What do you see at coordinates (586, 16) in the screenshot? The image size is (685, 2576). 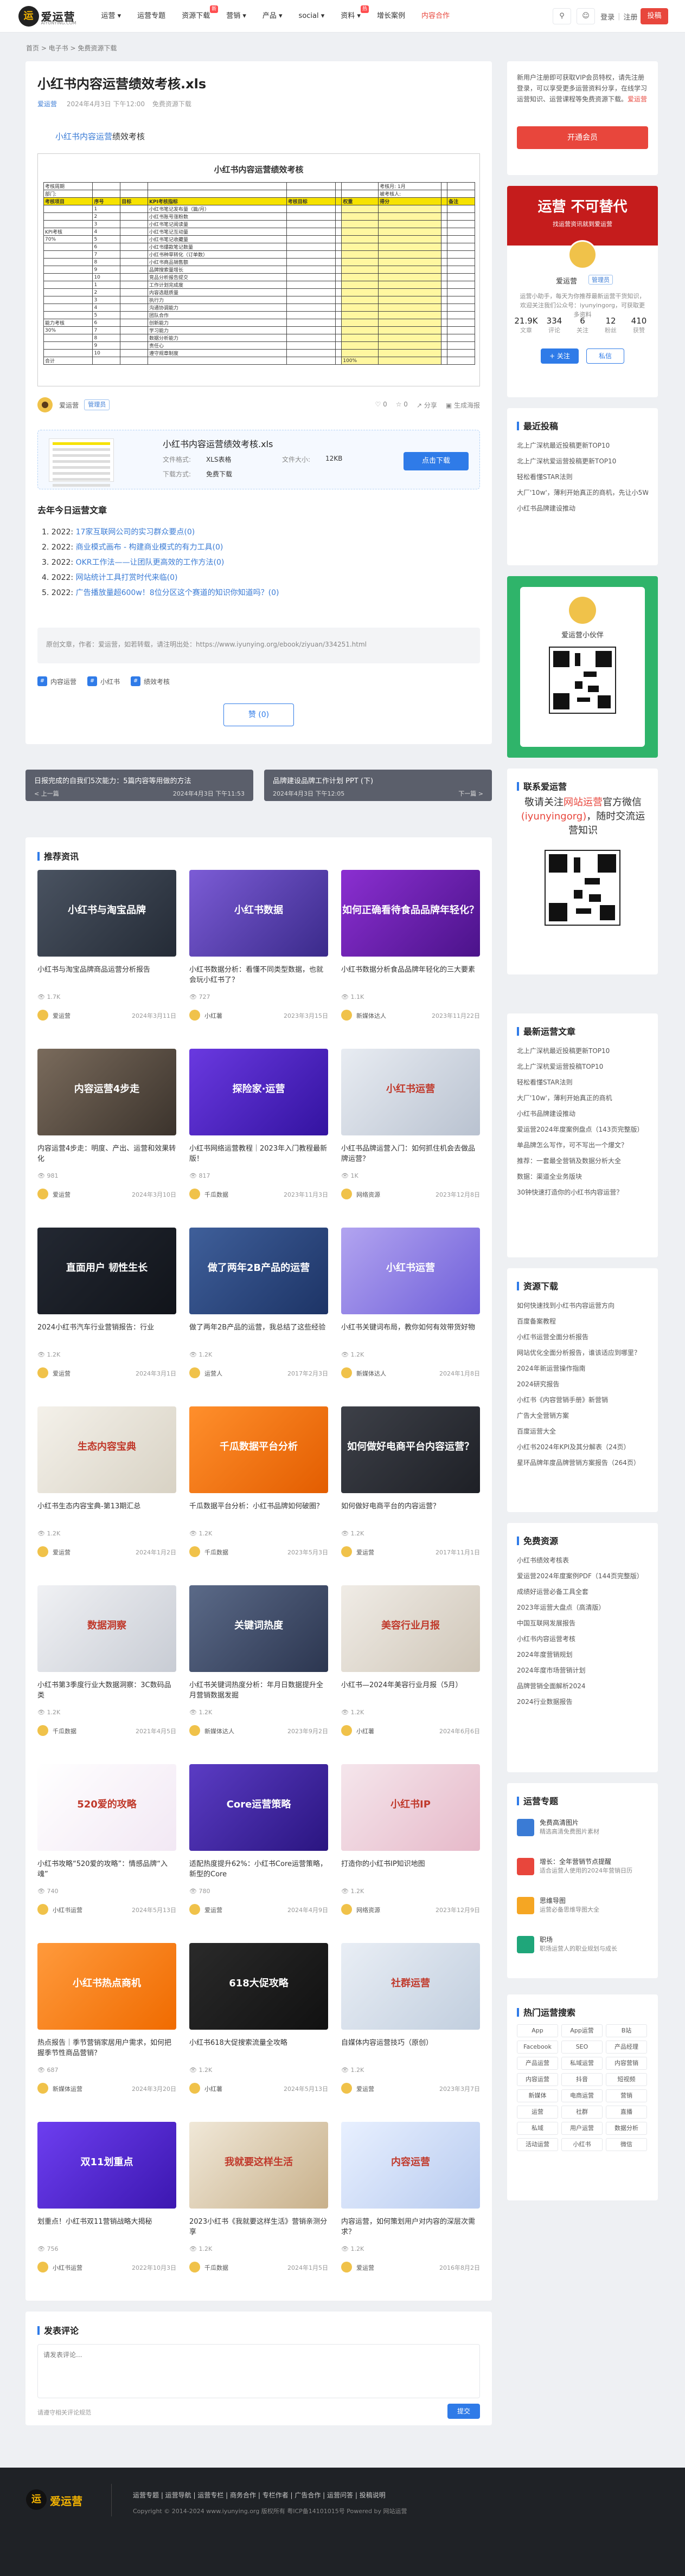 I see `user-icon: ☺` at bounding box center [586, 16].